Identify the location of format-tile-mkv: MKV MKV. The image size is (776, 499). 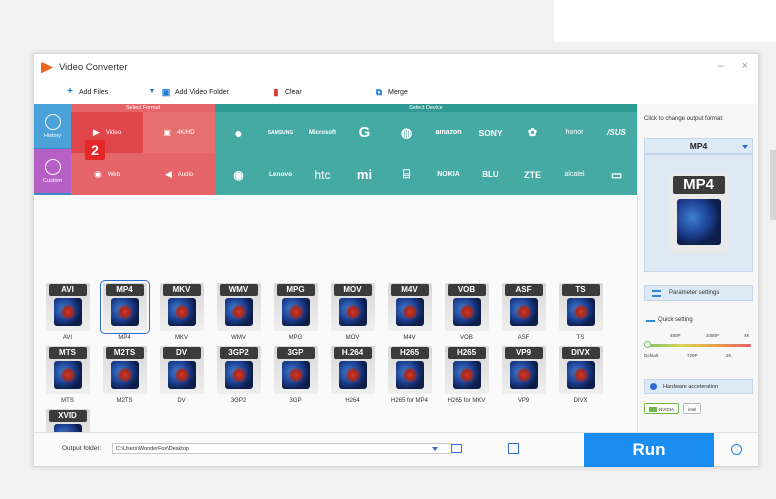
(181, 311).